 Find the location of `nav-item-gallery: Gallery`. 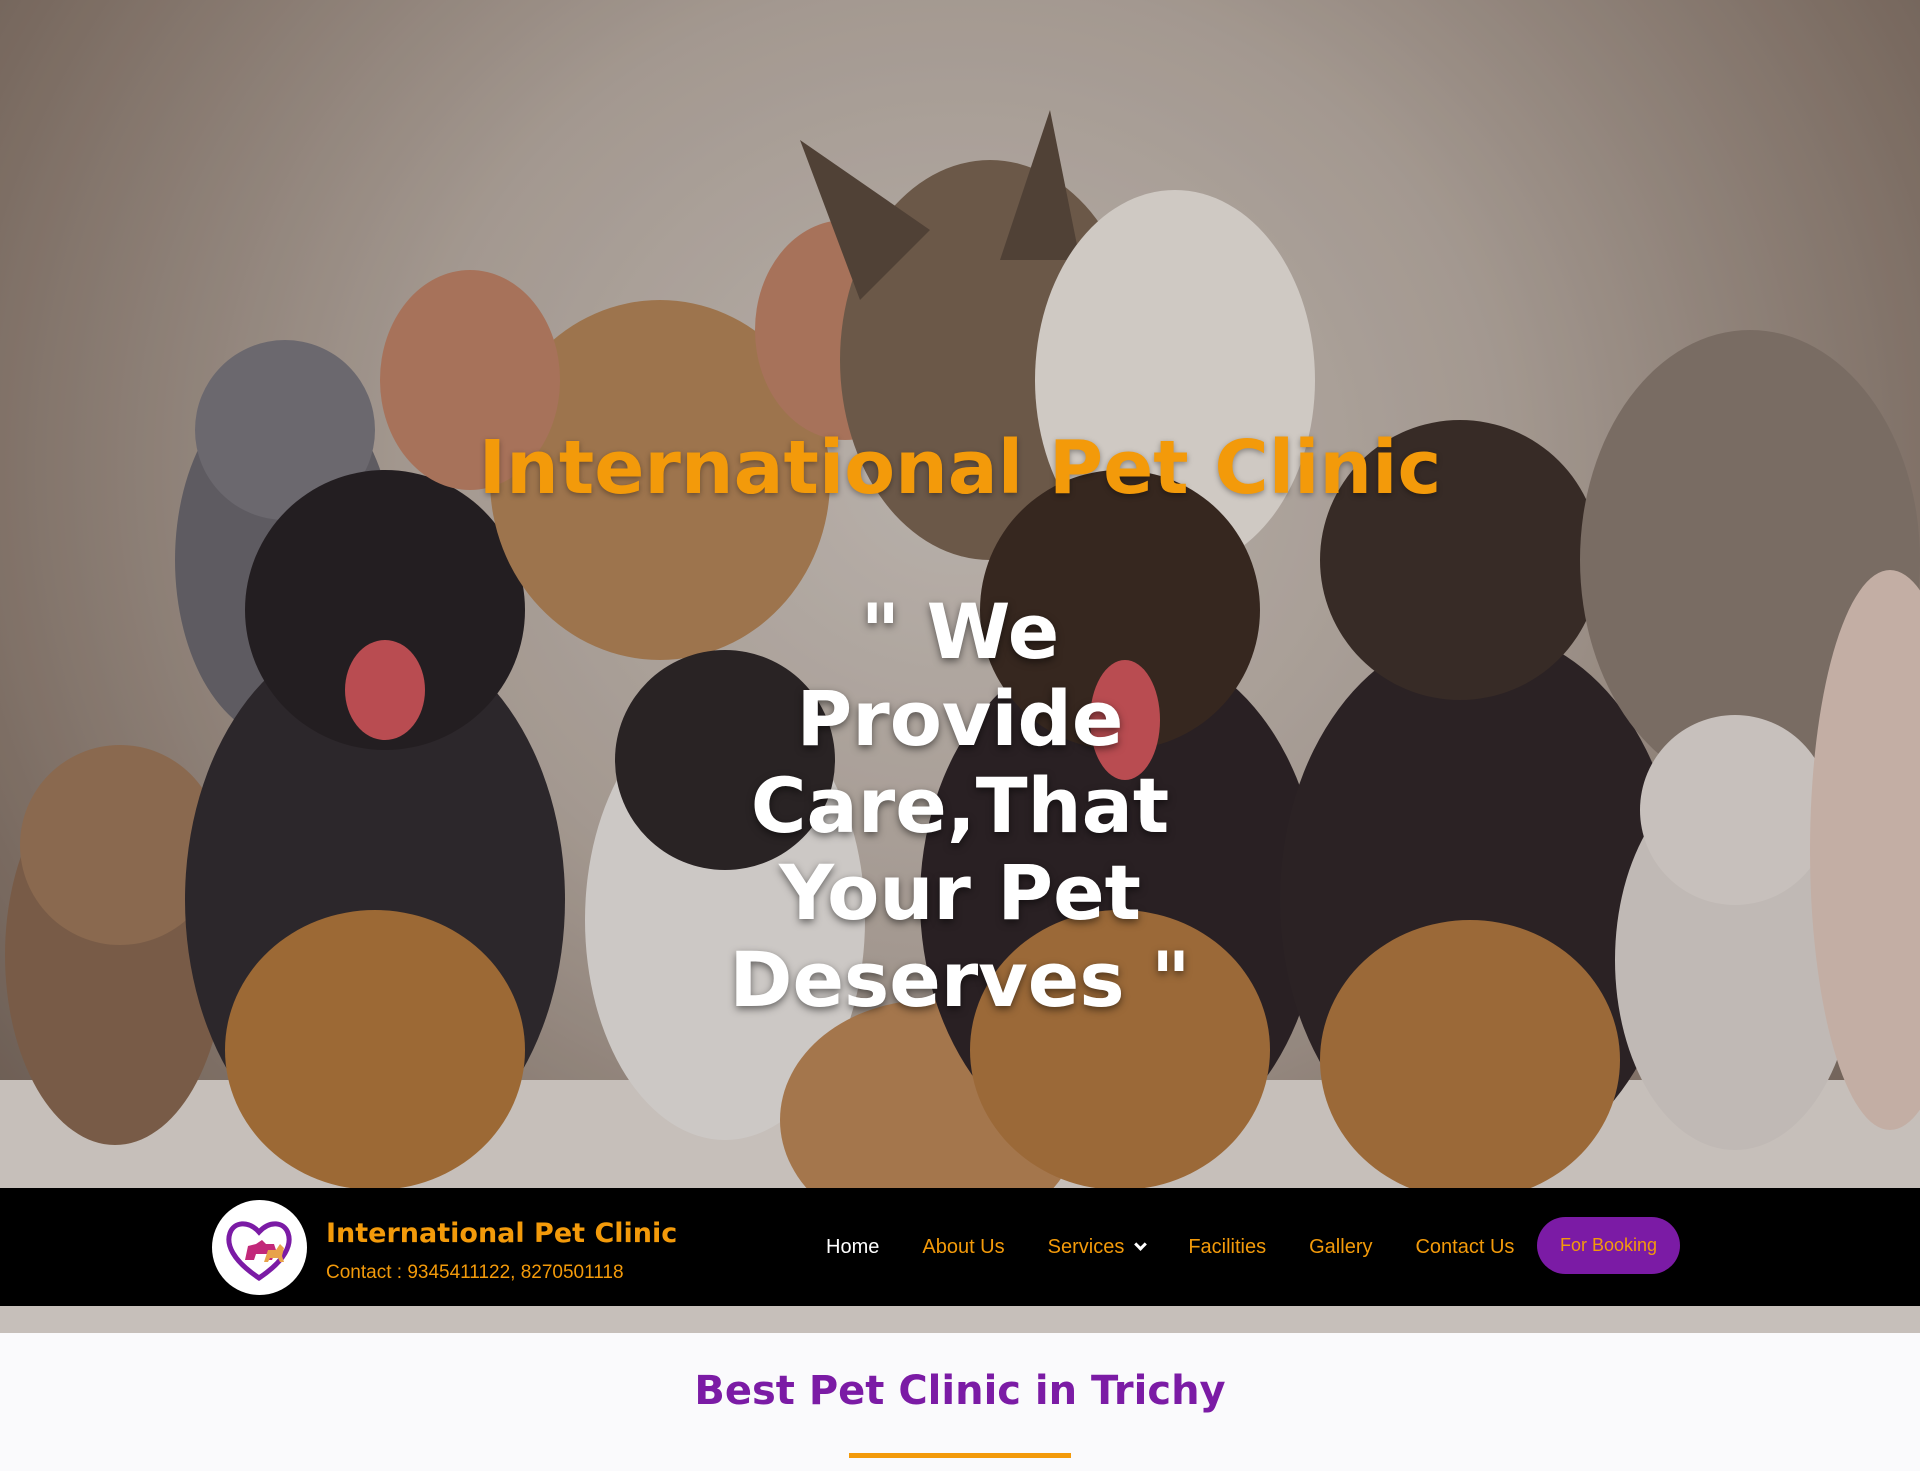

nav-item-gallery: Gallery is located at coordinates (1340, 1247).